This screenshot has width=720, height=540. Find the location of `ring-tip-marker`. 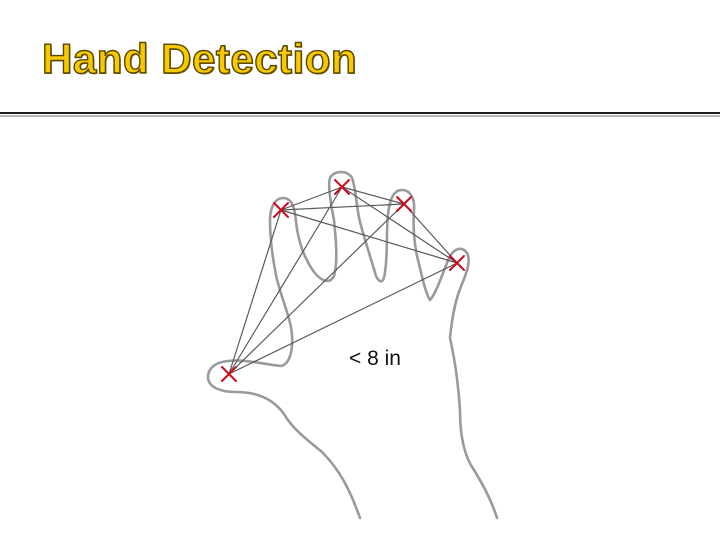

ring-tip-marker is located at coordinates (342, 187).